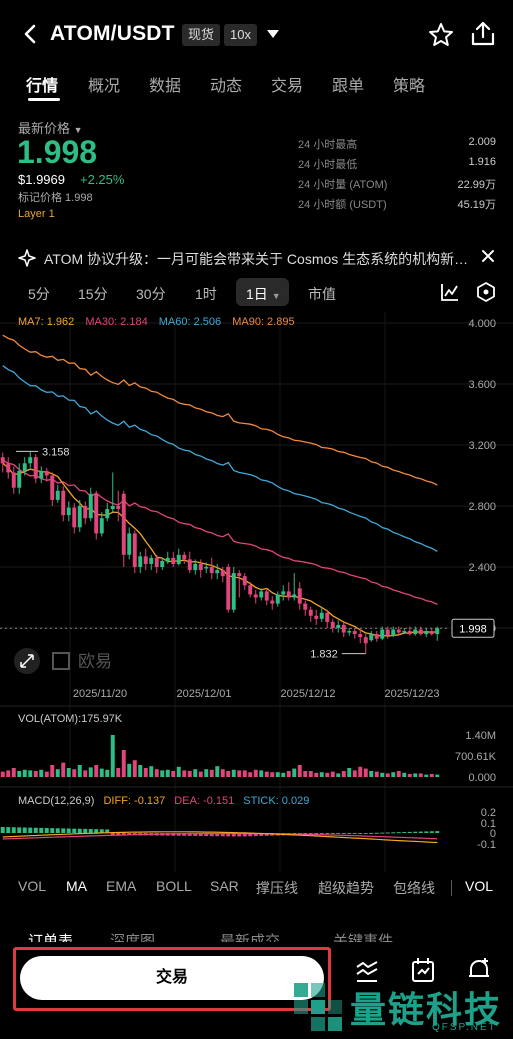 The height and width of the screenshot is (1039, 513). I want to click on pair-title: ATOM/USDT, so click(112, 34).